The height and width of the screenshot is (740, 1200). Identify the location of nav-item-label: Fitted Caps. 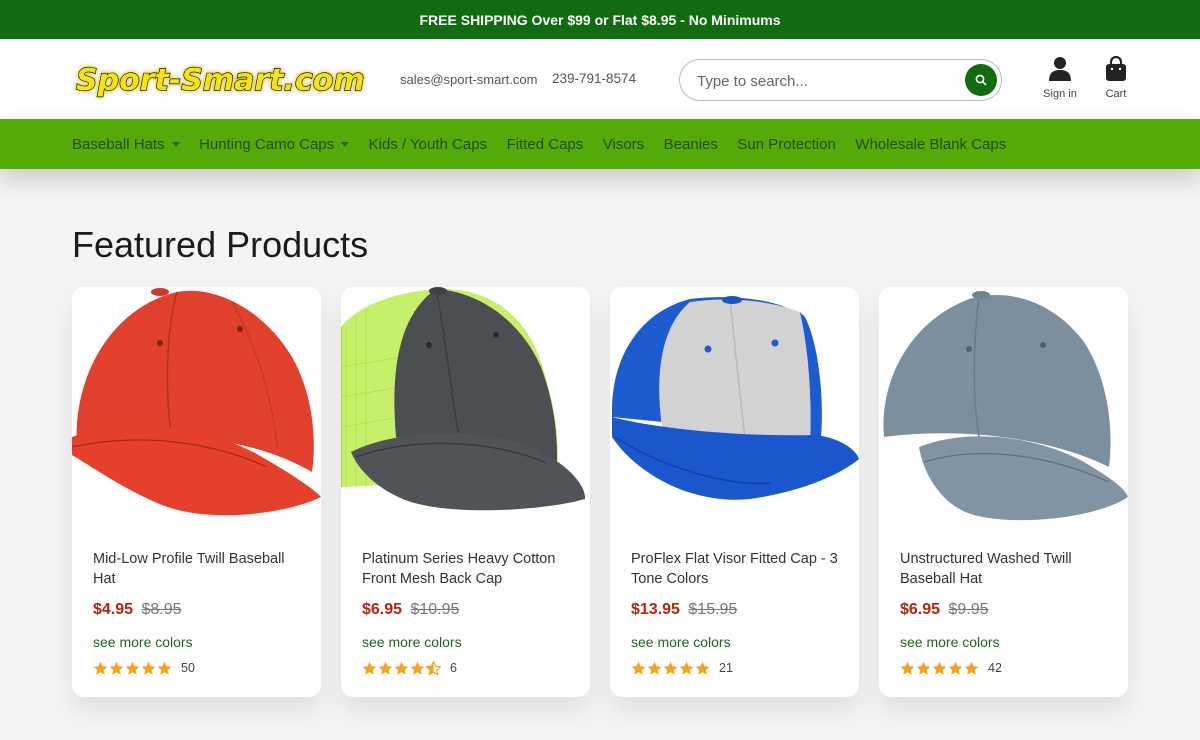
(545, 144).